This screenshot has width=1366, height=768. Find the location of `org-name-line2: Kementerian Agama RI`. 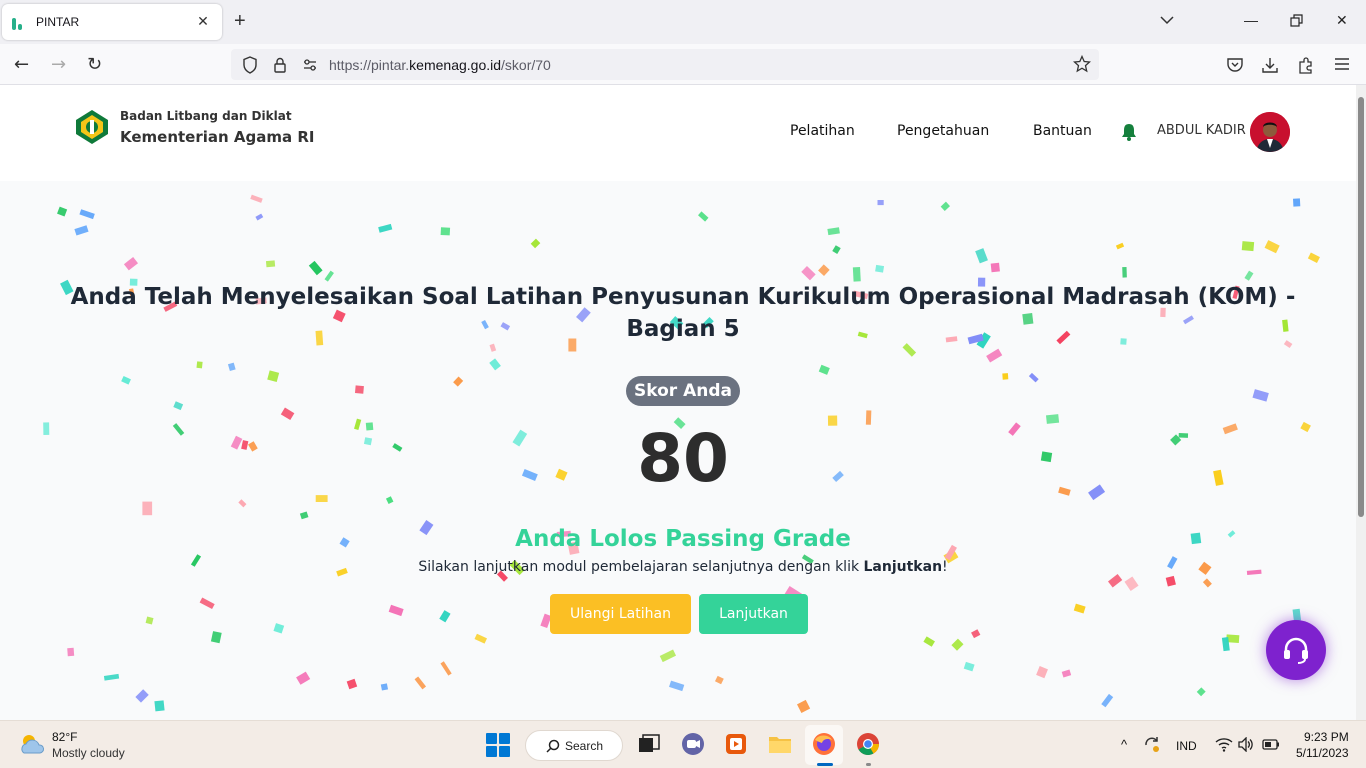

org-name-line2: Kementerian Agama RI is located at coordinates (217, 137).